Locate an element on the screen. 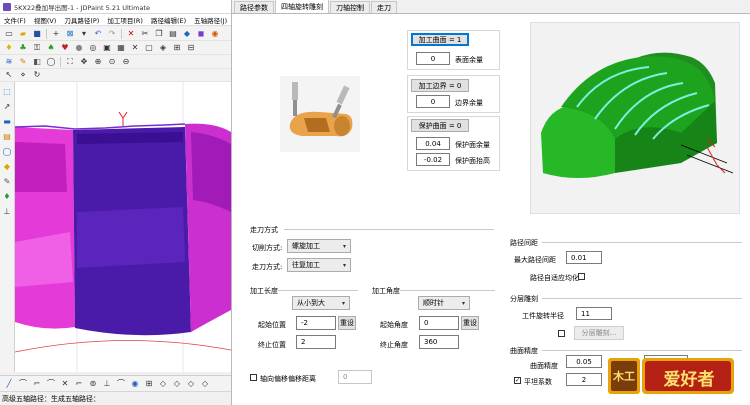  tag-icon: ◈ is located at coordinates (163, 47).